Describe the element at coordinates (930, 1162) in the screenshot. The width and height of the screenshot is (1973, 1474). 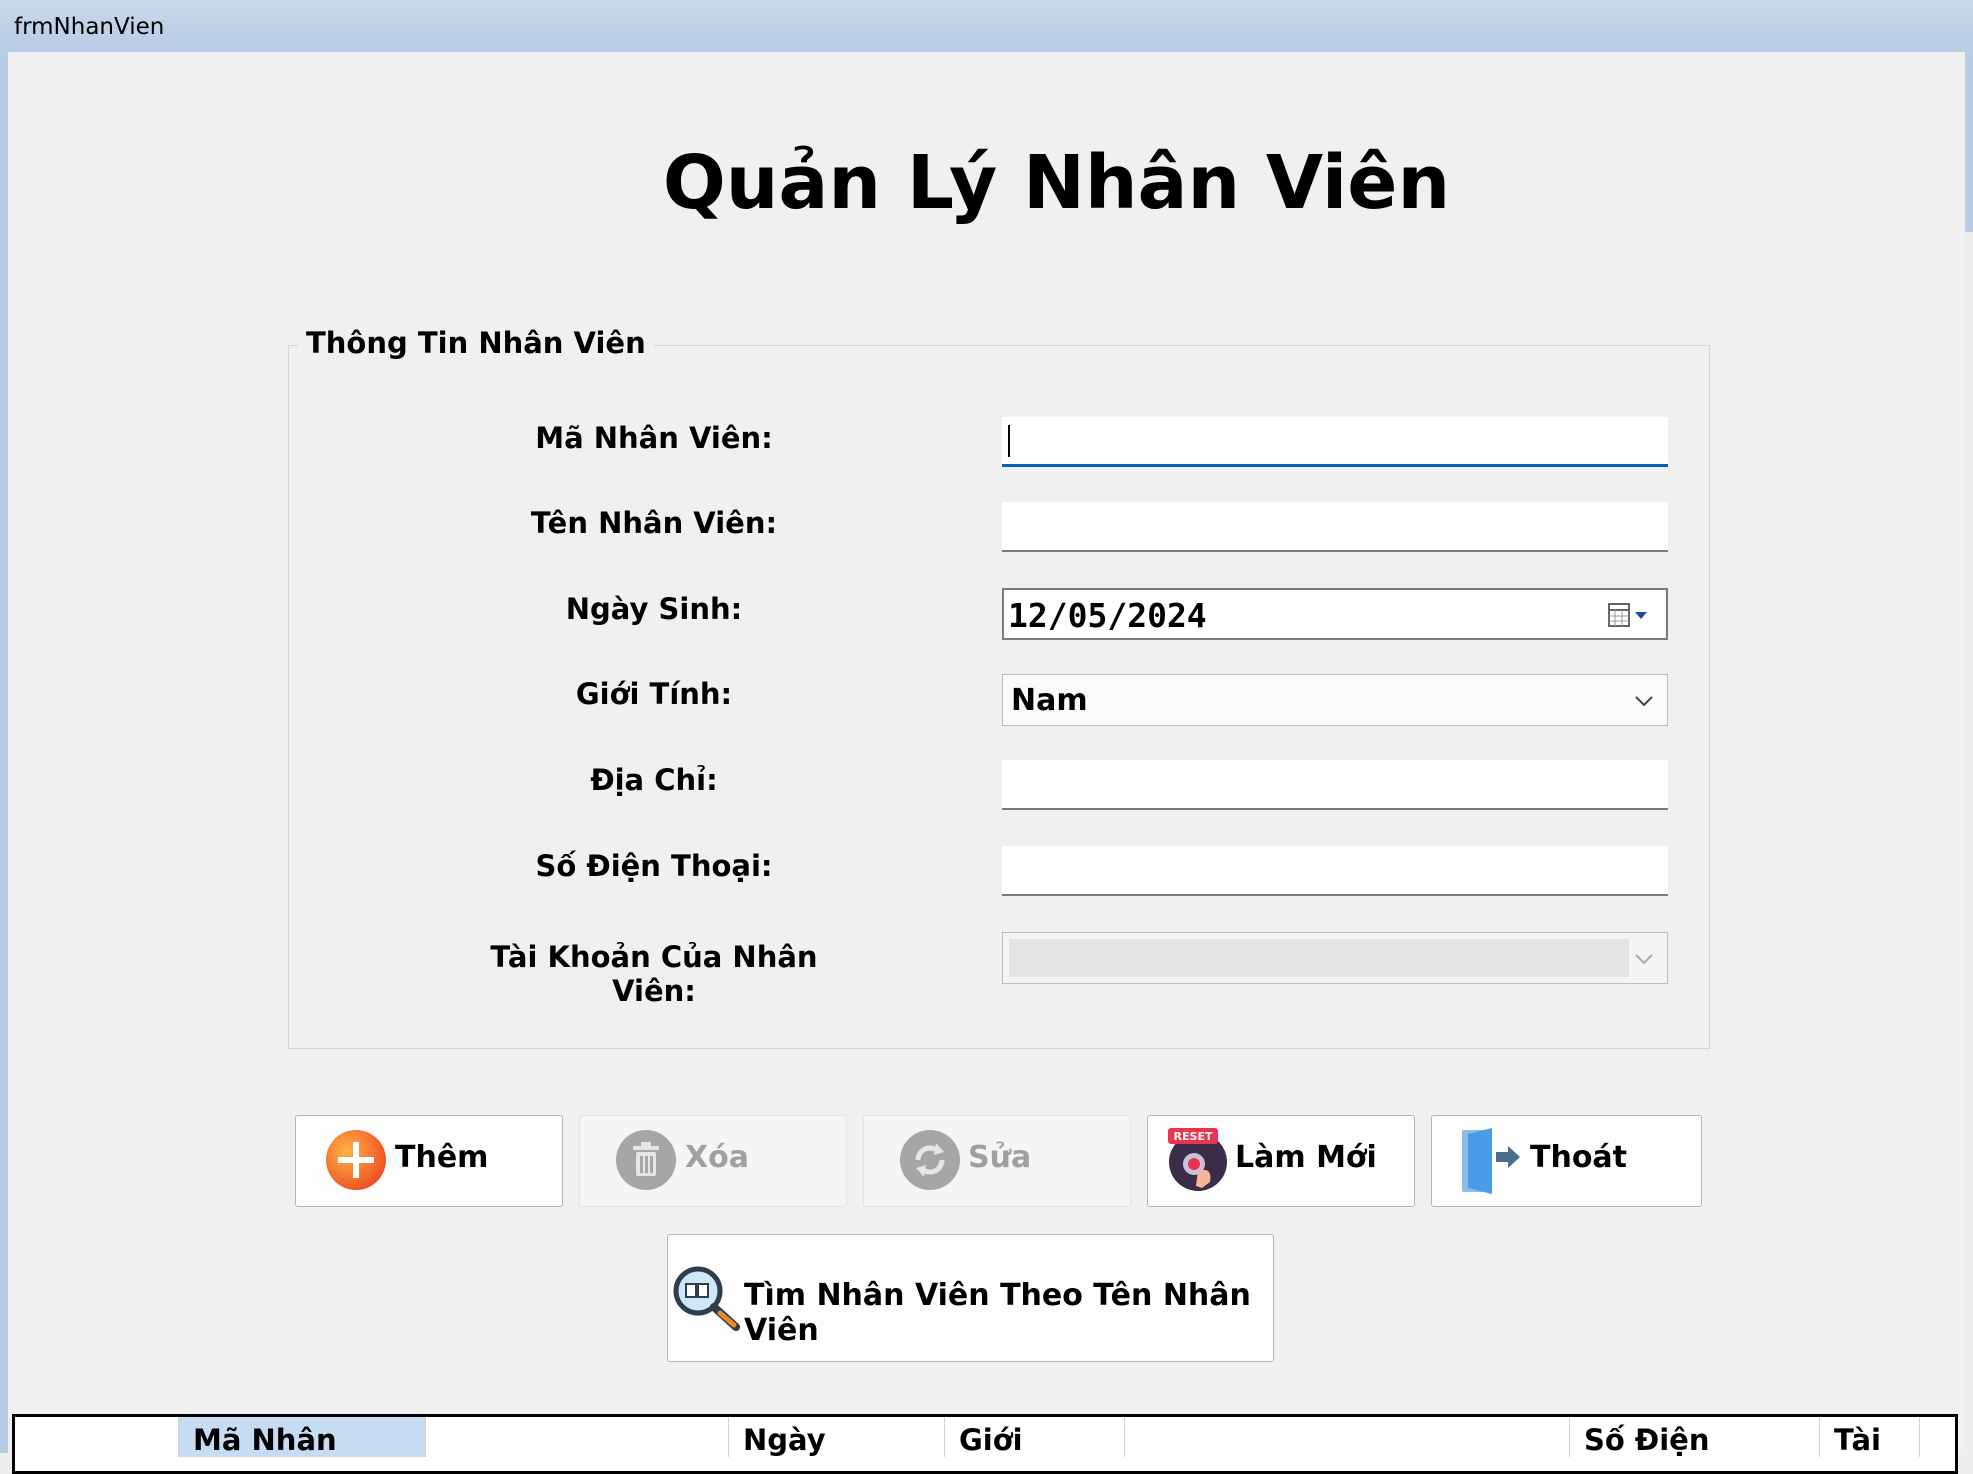
I see `refresh-edit-icon` at that location.